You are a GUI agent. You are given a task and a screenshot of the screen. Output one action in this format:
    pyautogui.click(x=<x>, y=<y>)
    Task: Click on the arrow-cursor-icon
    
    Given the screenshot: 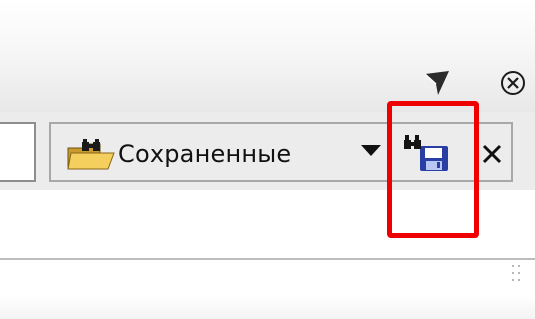 What is the action you would take?
    pyautogui.click(x=436, y=83)
    